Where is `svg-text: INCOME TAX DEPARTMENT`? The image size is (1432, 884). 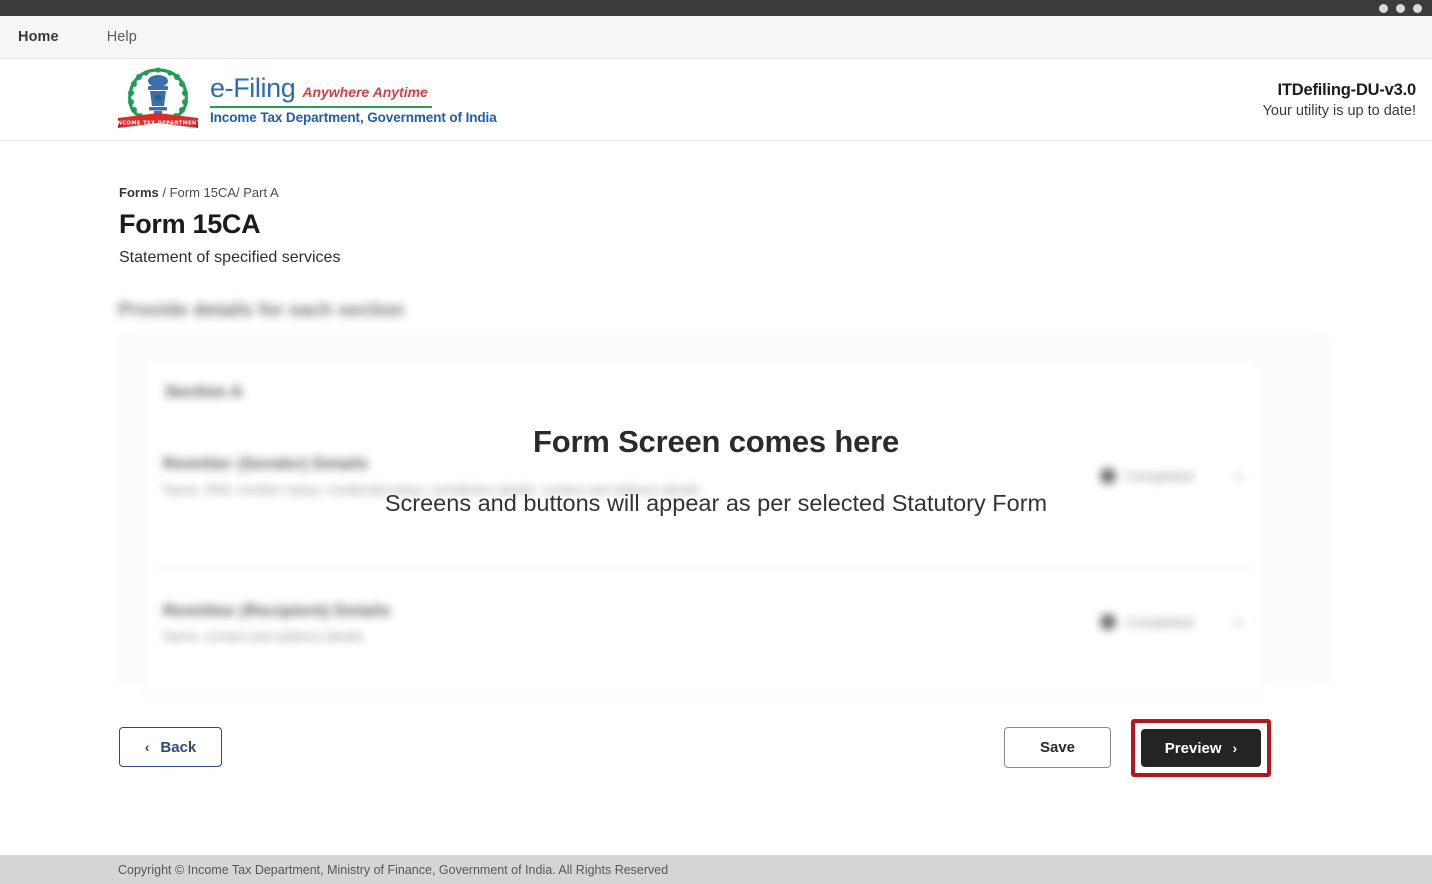 svg-text: INCOME TAX DEPARTMENT is located at coordinates (157, 124).